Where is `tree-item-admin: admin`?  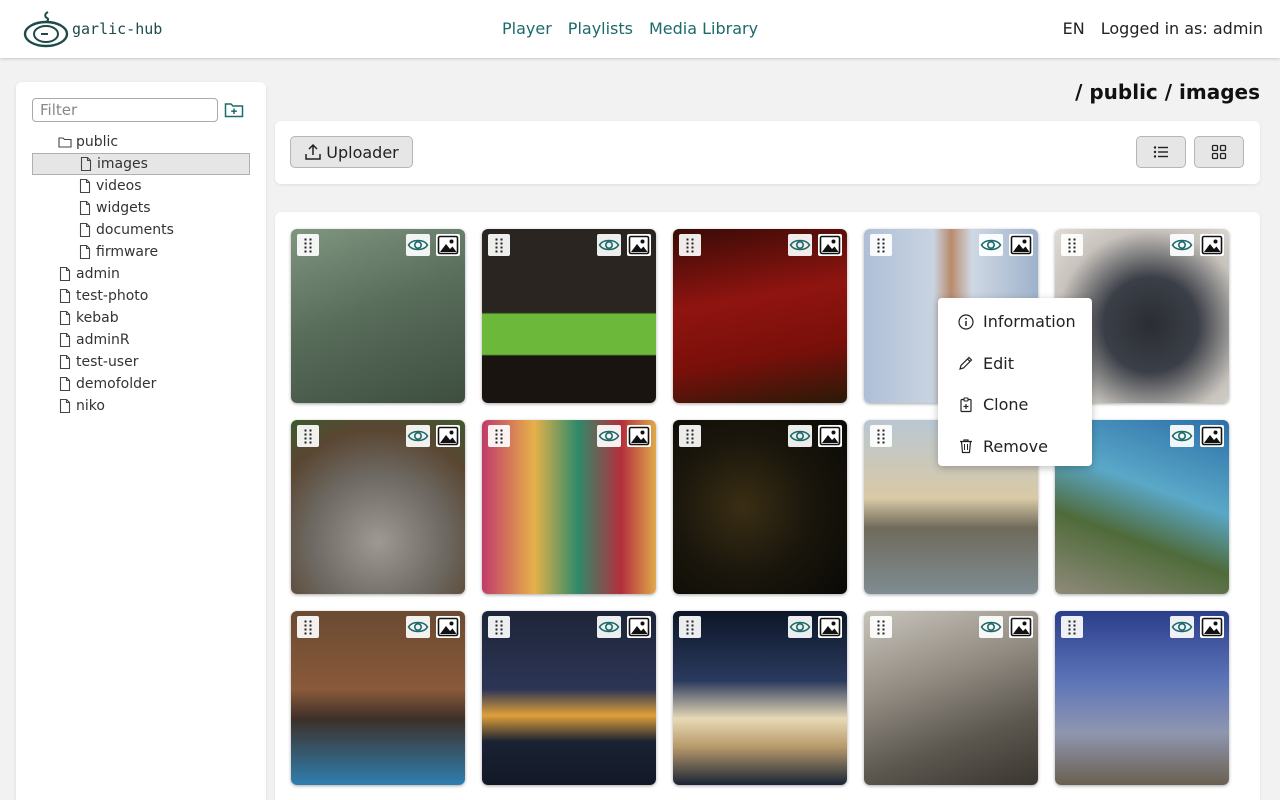
tree-item-admin: admin is located at coordinates (141, 274).